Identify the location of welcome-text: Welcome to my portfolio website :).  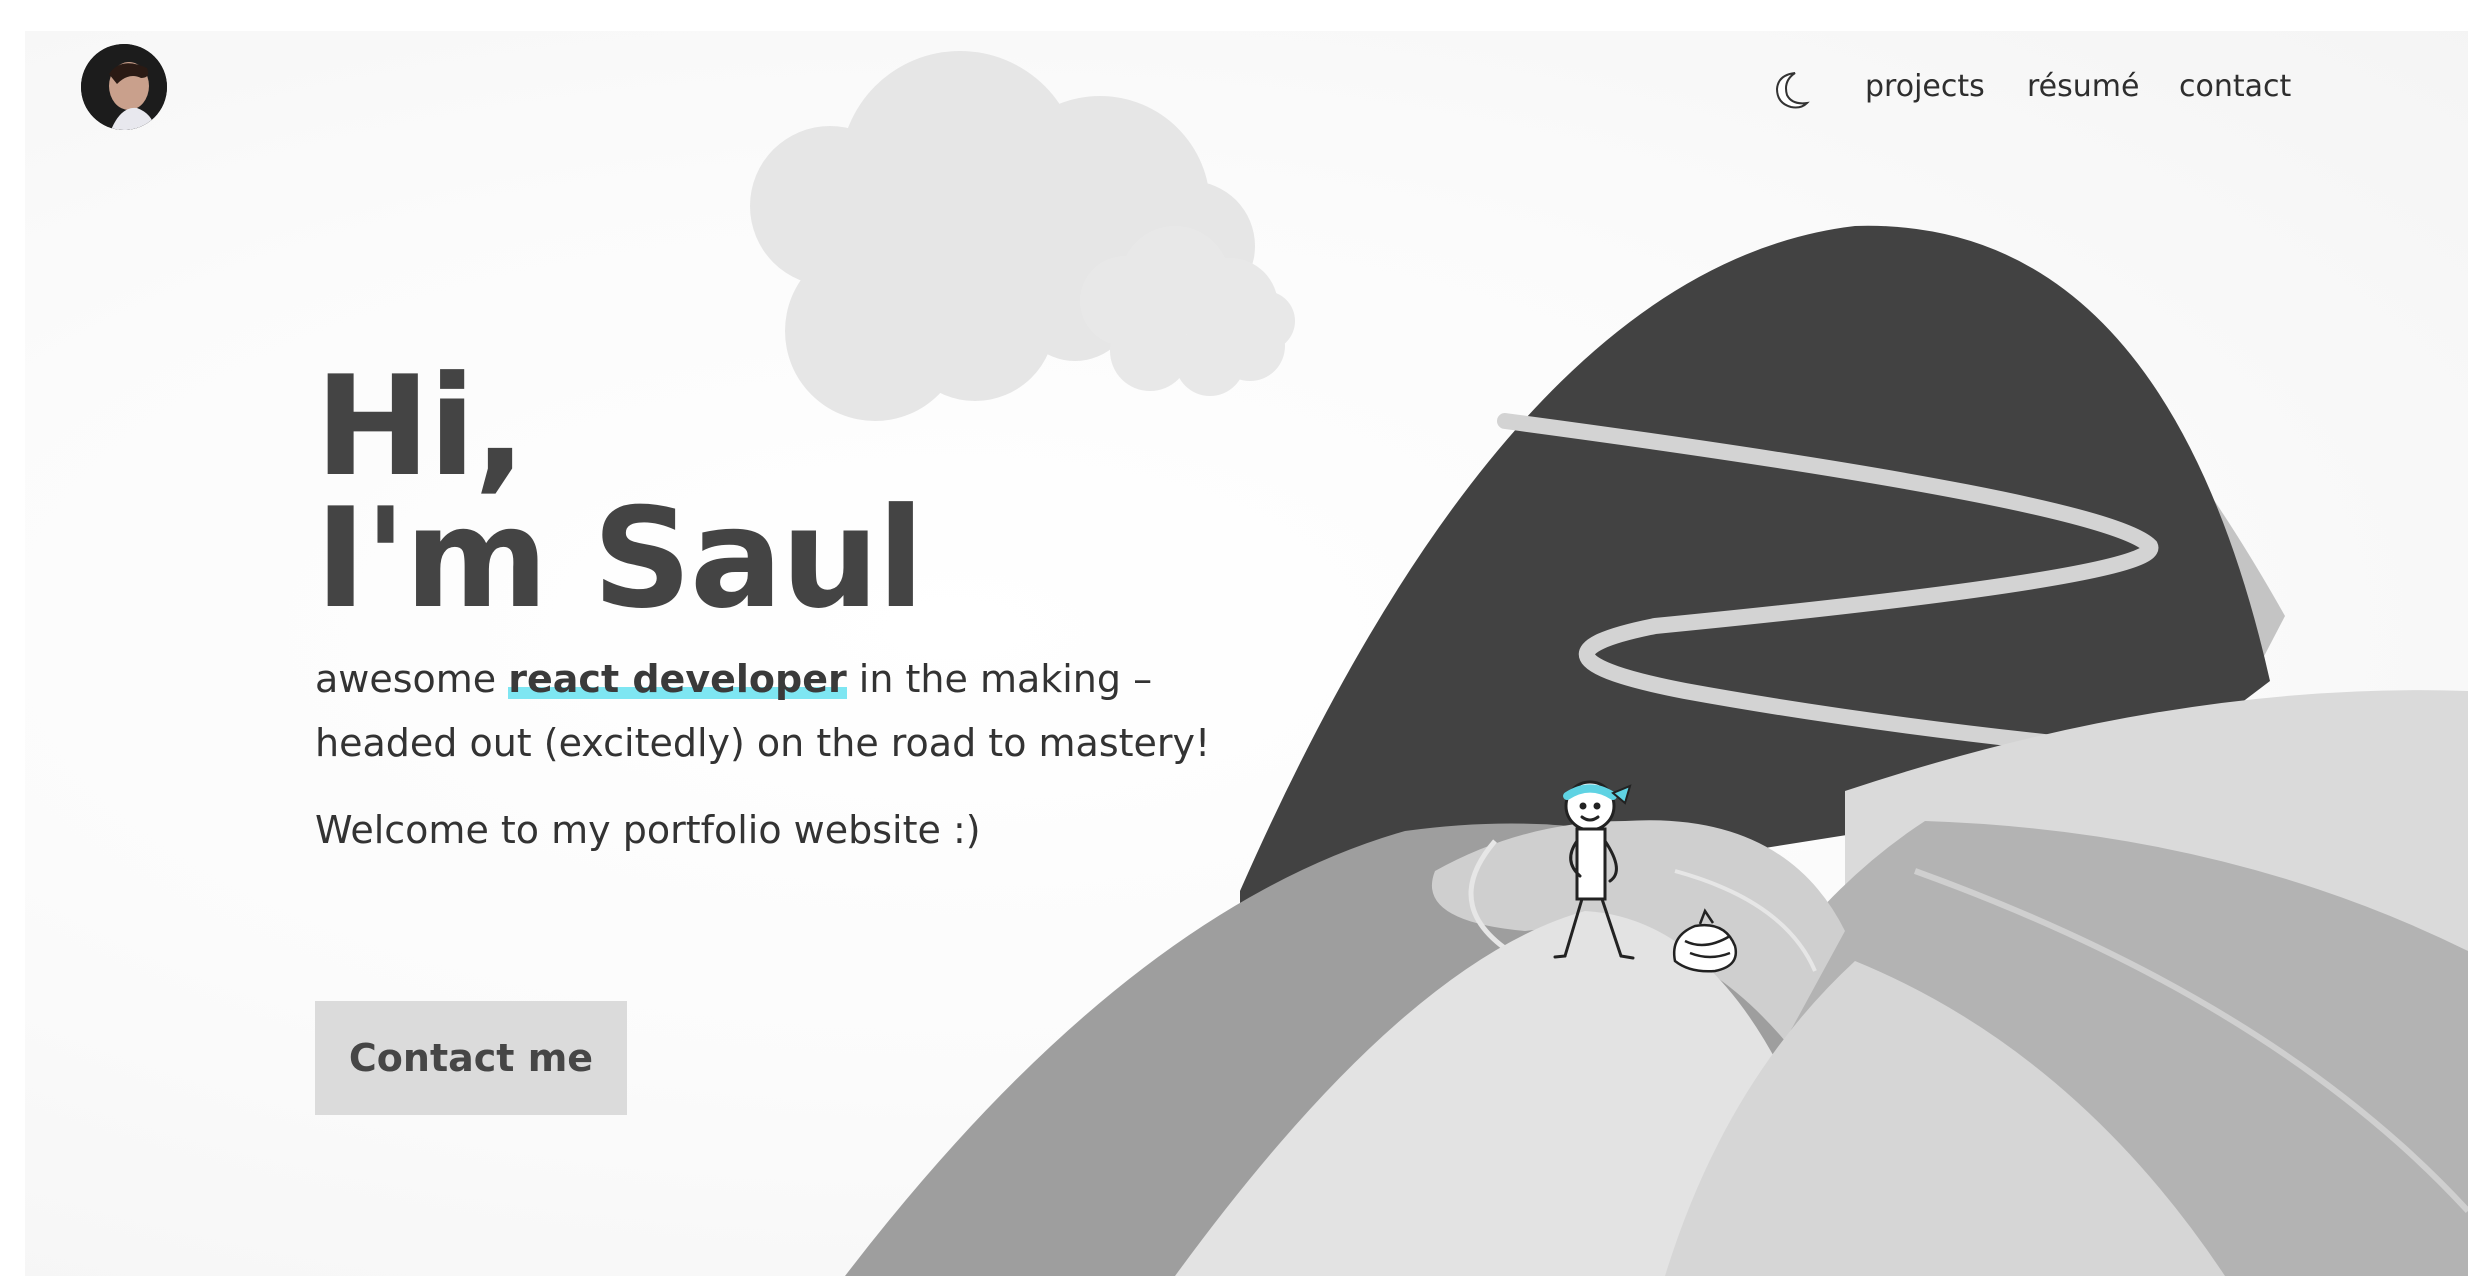
(648, 830).